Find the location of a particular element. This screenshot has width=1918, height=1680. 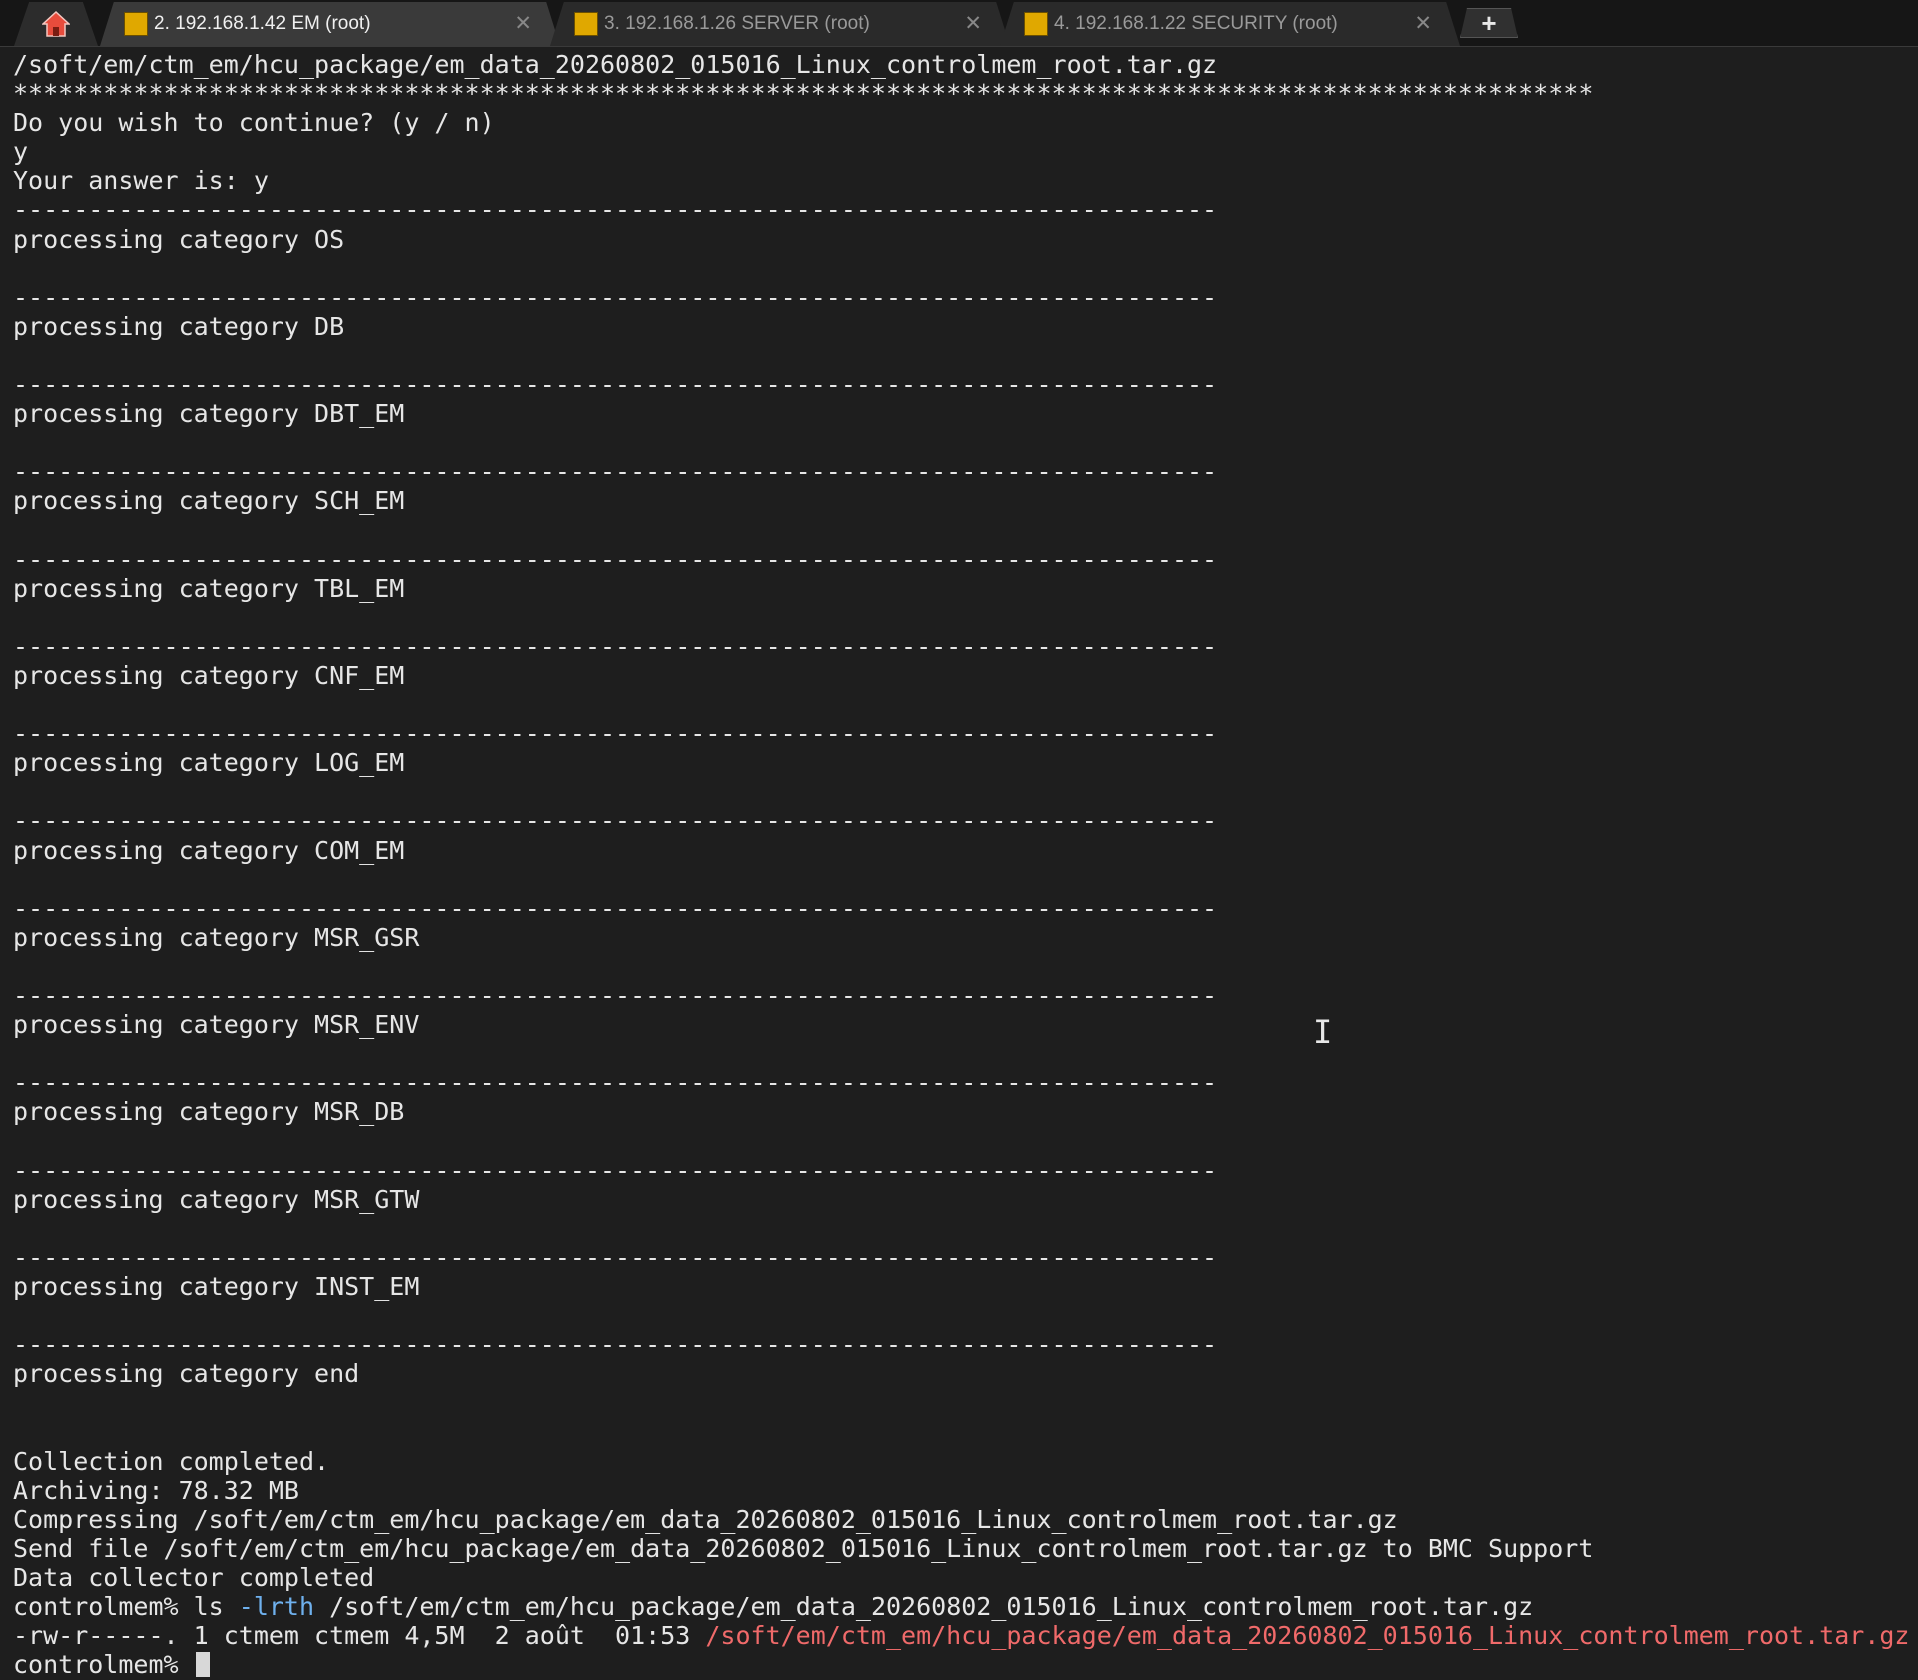

tab-label: 3. 192.168.1.26 SERVER (root) is located at coordinates (737, 23).